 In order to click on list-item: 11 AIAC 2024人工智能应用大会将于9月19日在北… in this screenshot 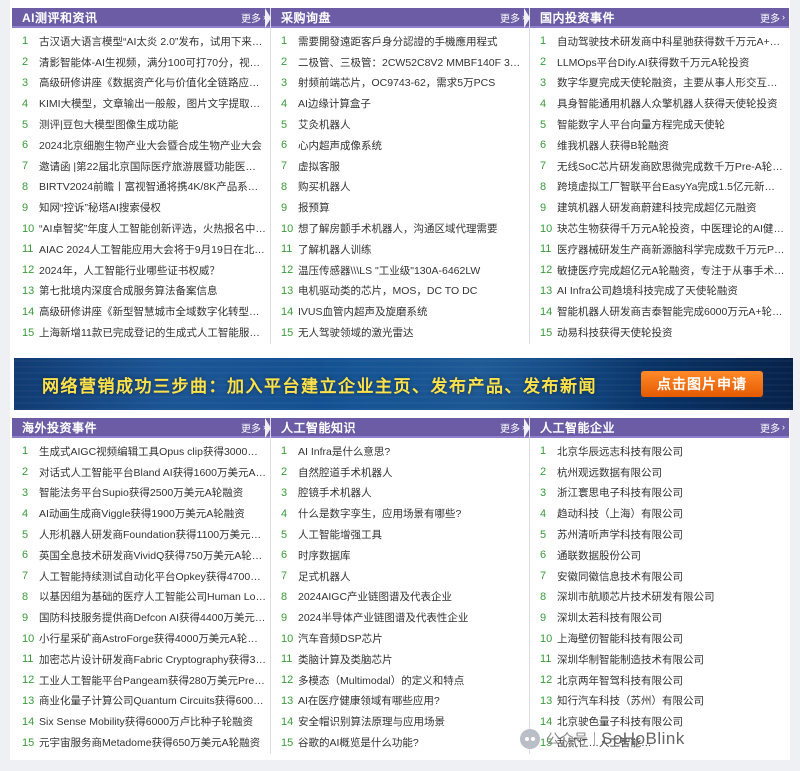, I will do `click(141, 249)`.